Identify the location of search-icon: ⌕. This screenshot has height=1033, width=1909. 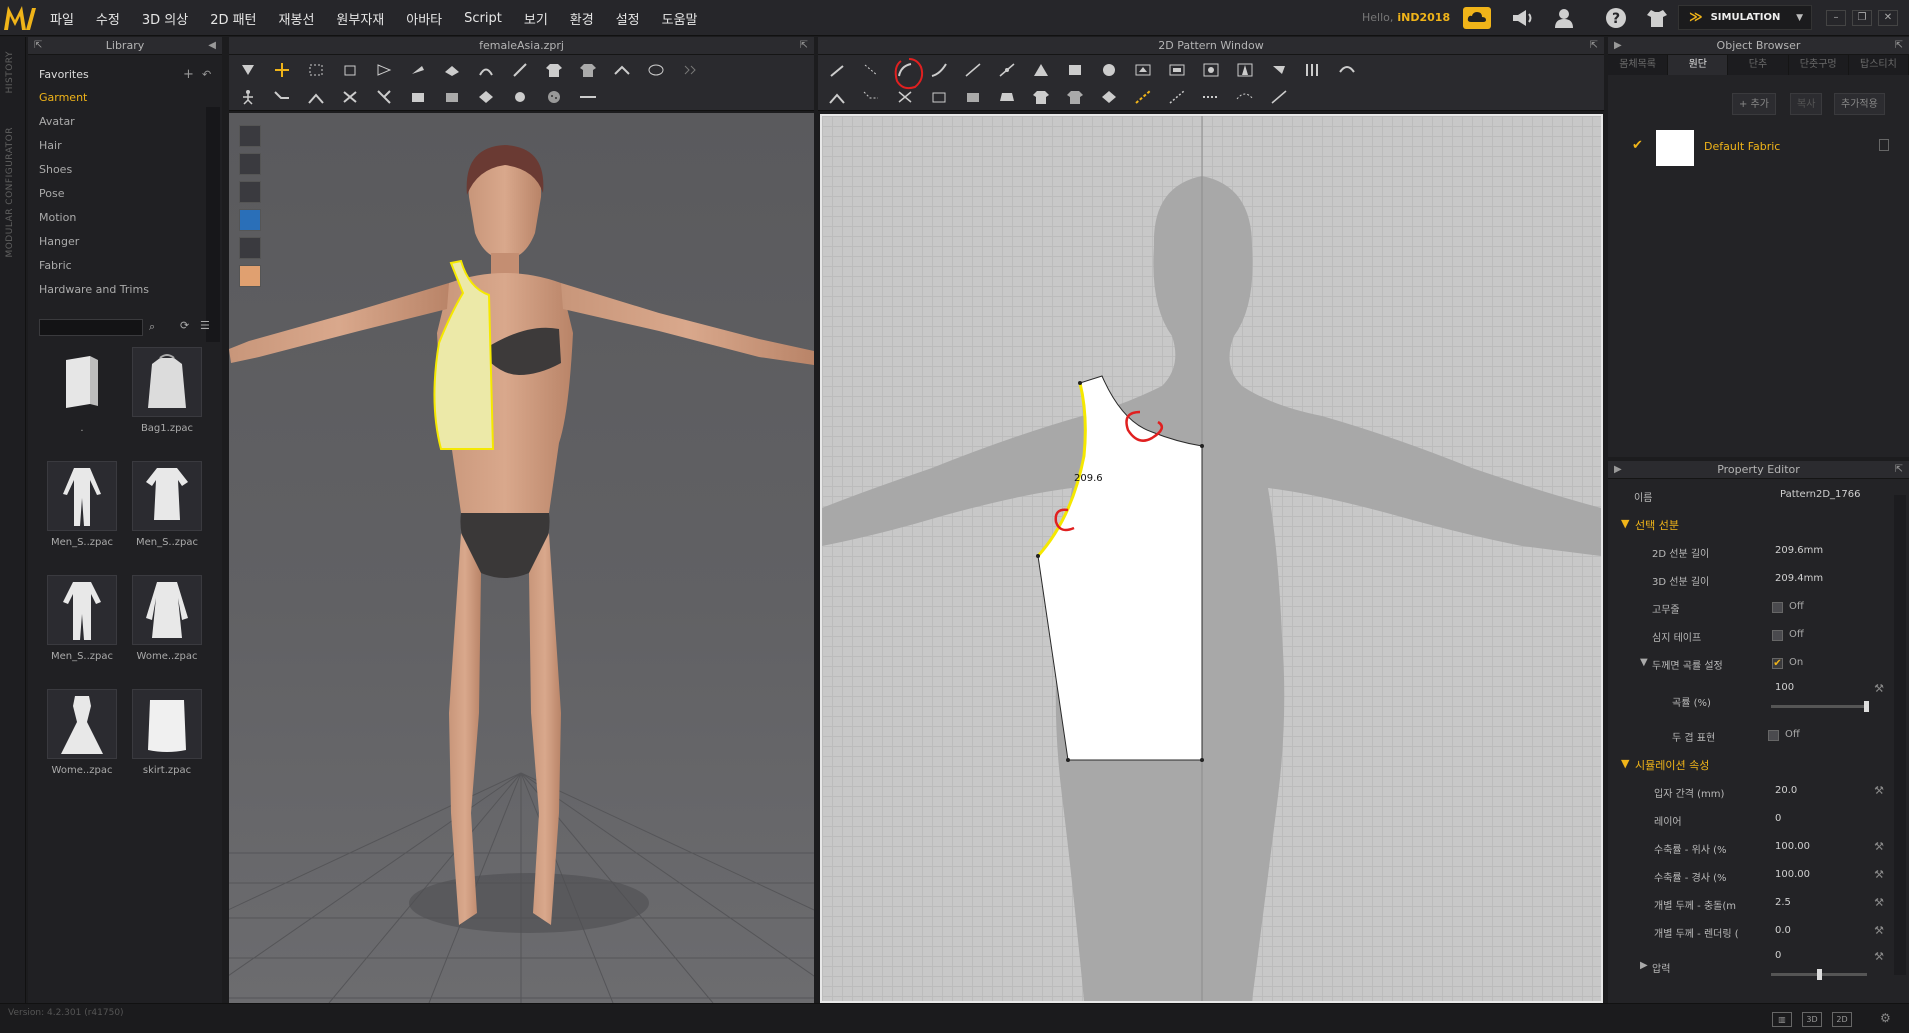
(152, 327).